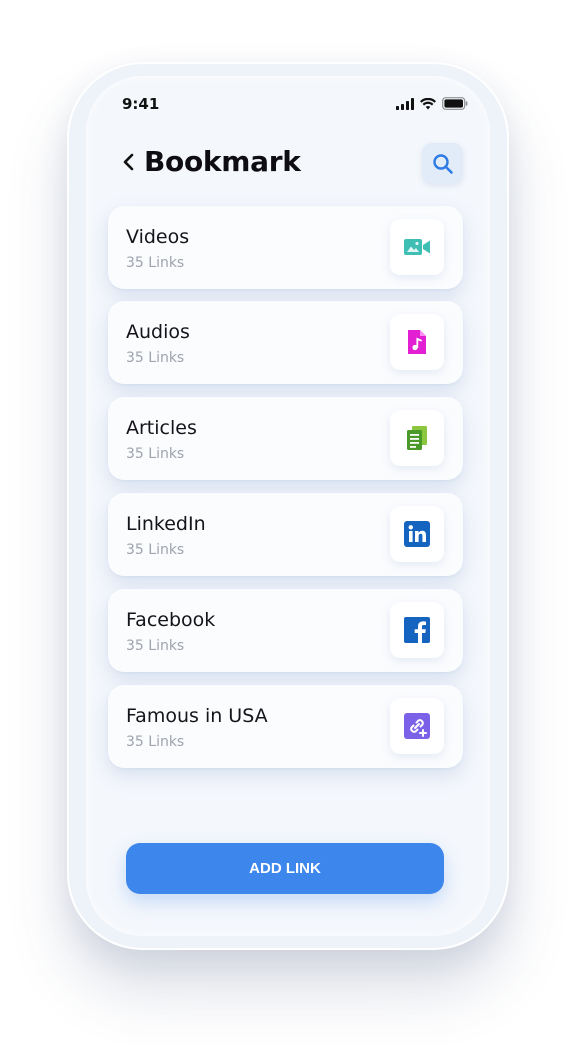 The height and width of the screenshot is (1045, 583). Describe the element at coordinates (141, 104) in the screenshot. I see `status-time: 9:41` at that location.